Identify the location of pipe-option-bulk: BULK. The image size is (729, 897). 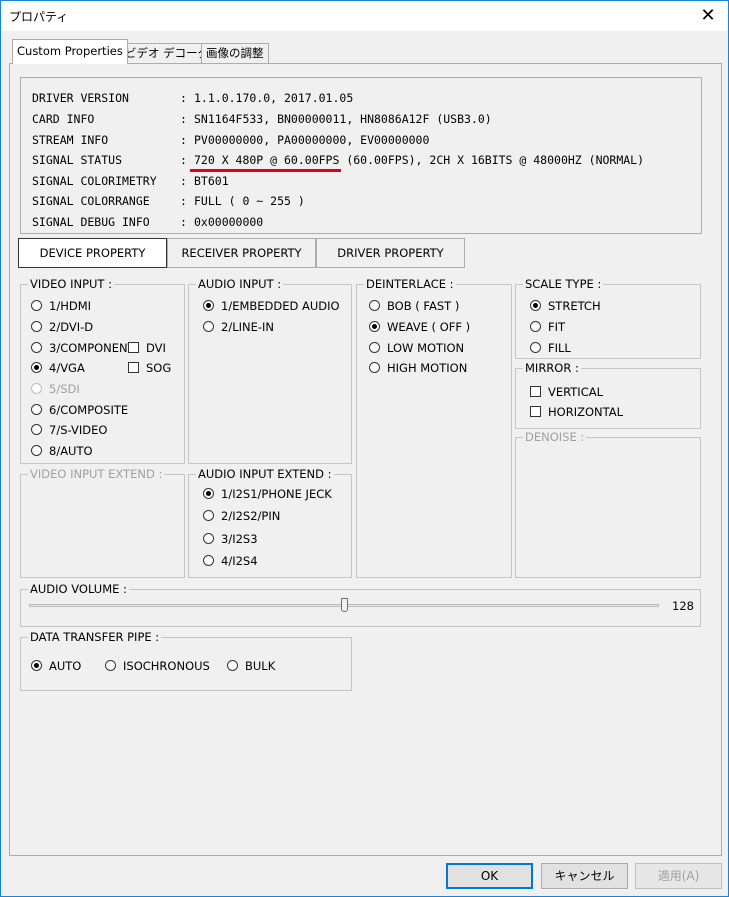
(251, 666).